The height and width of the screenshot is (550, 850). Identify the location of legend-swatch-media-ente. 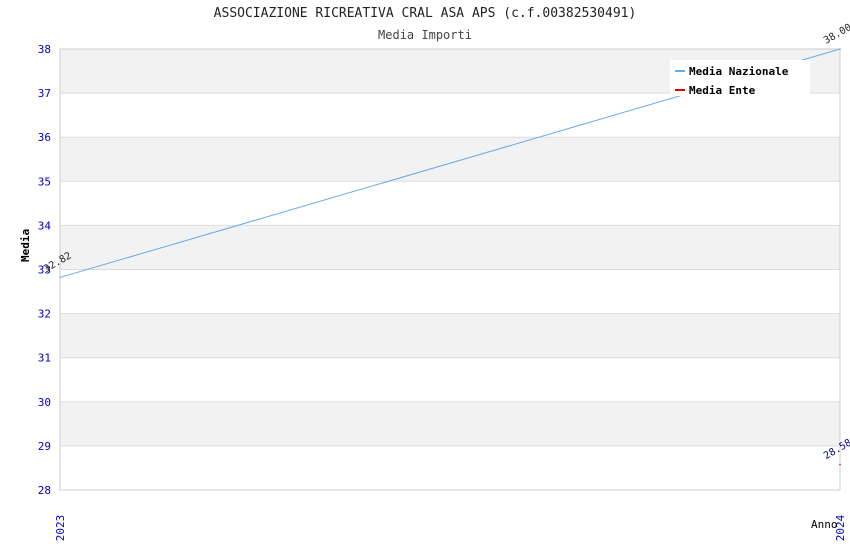
(680, 90).